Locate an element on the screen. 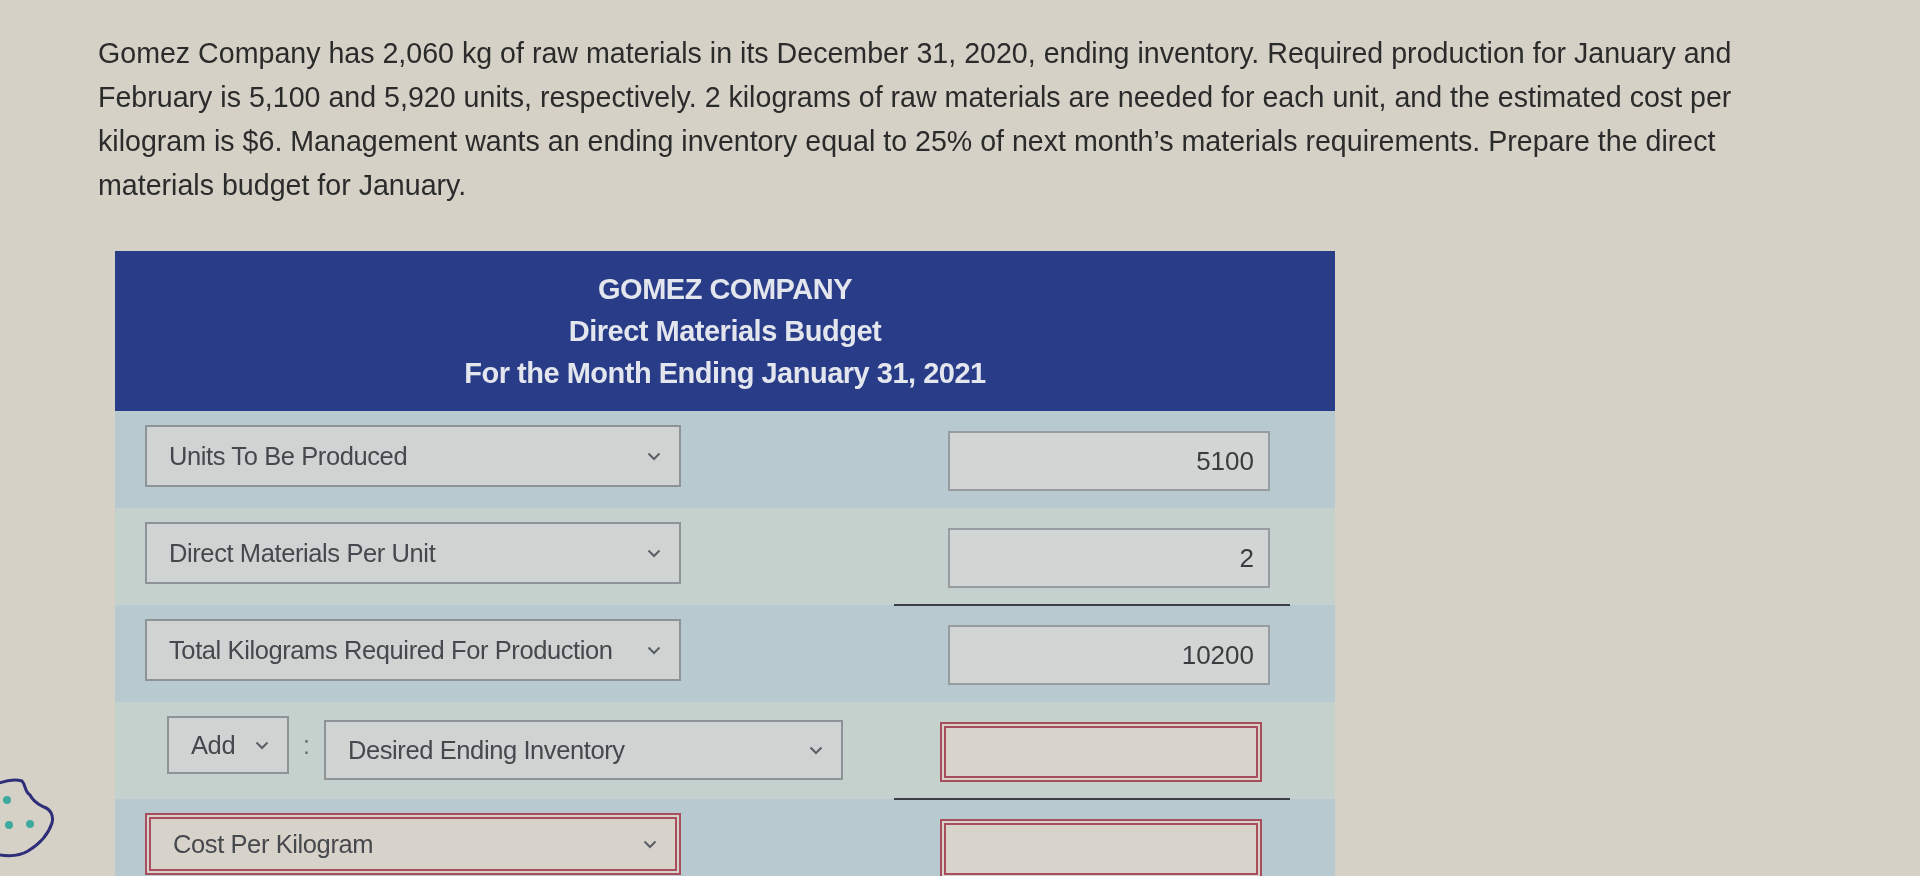 This screenshot has height=876, width=1920. amount-field: 5100 is located at coordinates (1109, 461).